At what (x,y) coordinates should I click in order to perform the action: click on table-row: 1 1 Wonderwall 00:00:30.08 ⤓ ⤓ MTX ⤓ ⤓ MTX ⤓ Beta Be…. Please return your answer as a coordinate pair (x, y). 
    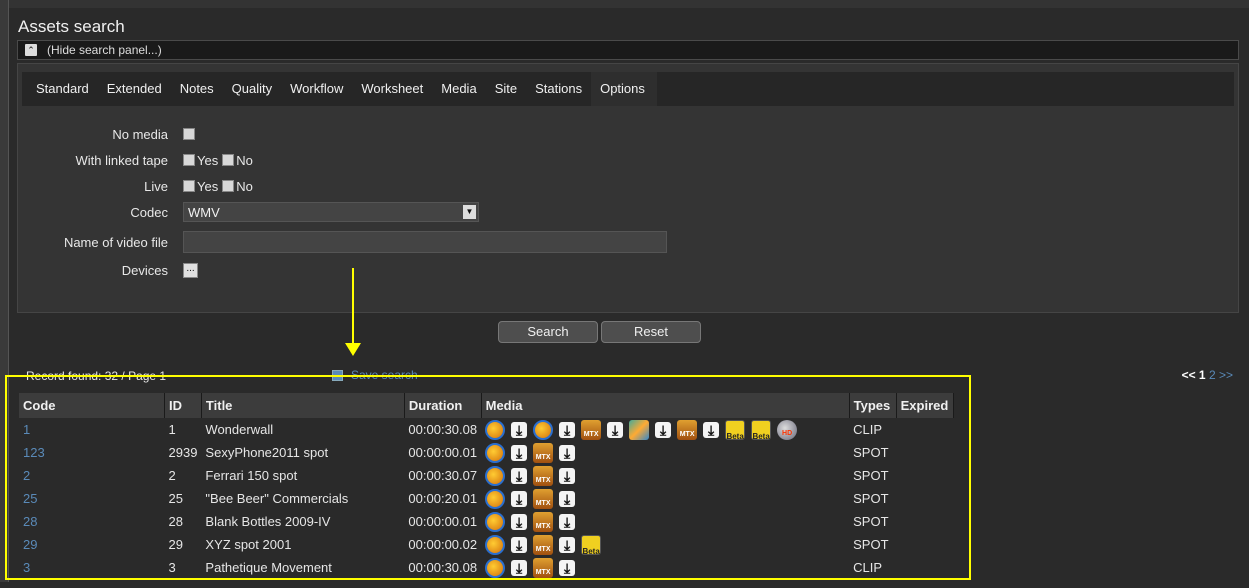
    Looking at the image, I should click on (486, 429).